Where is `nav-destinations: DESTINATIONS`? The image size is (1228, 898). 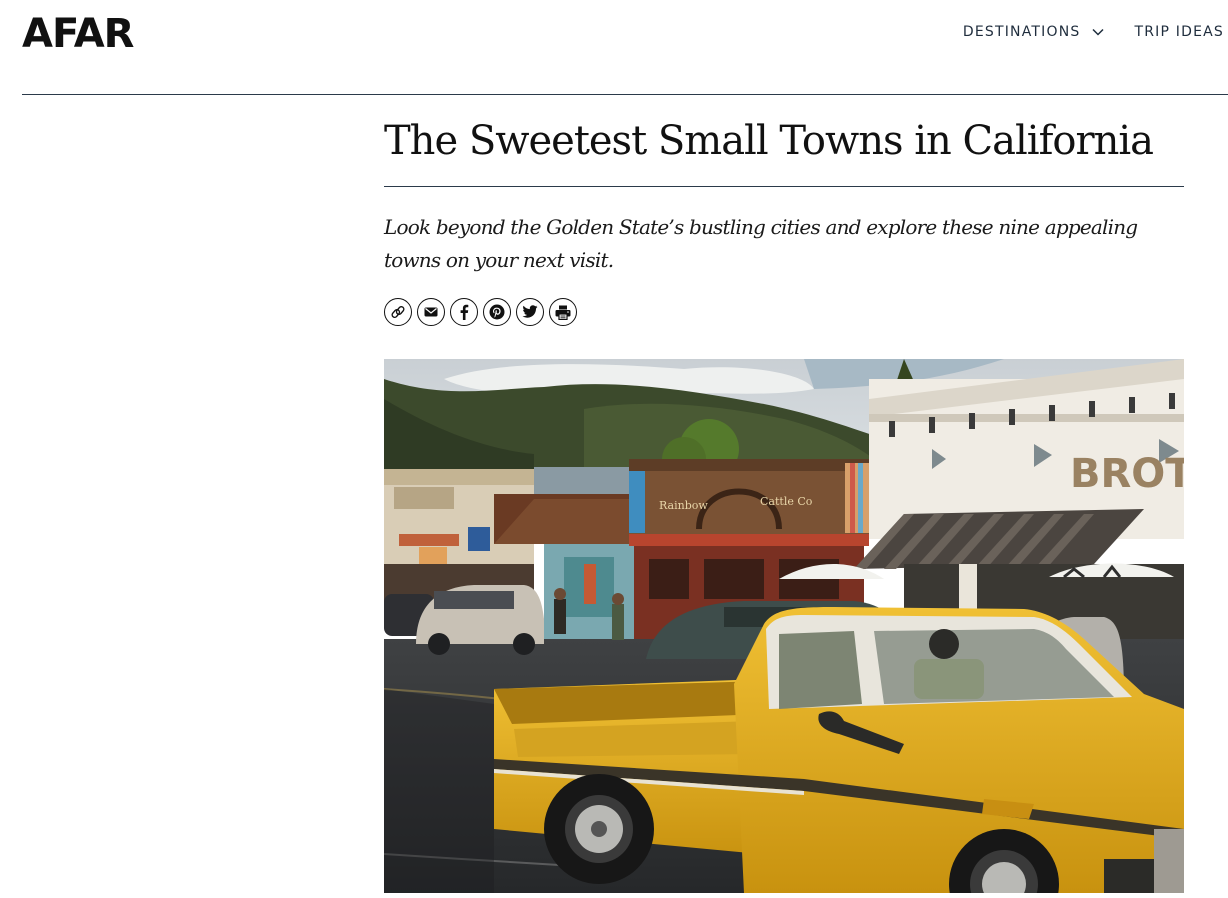 nav-destinations: DESTINATIONS is located at coordinates (1034, 32).